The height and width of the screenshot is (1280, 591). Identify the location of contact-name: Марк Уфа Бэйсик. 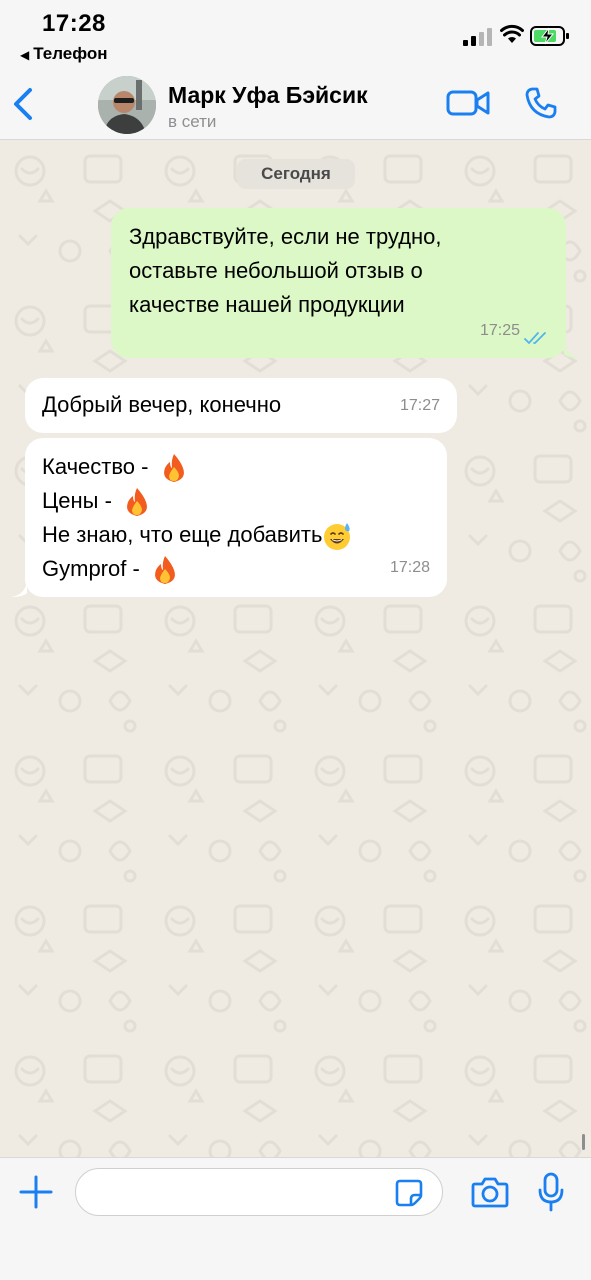
(268, 95).